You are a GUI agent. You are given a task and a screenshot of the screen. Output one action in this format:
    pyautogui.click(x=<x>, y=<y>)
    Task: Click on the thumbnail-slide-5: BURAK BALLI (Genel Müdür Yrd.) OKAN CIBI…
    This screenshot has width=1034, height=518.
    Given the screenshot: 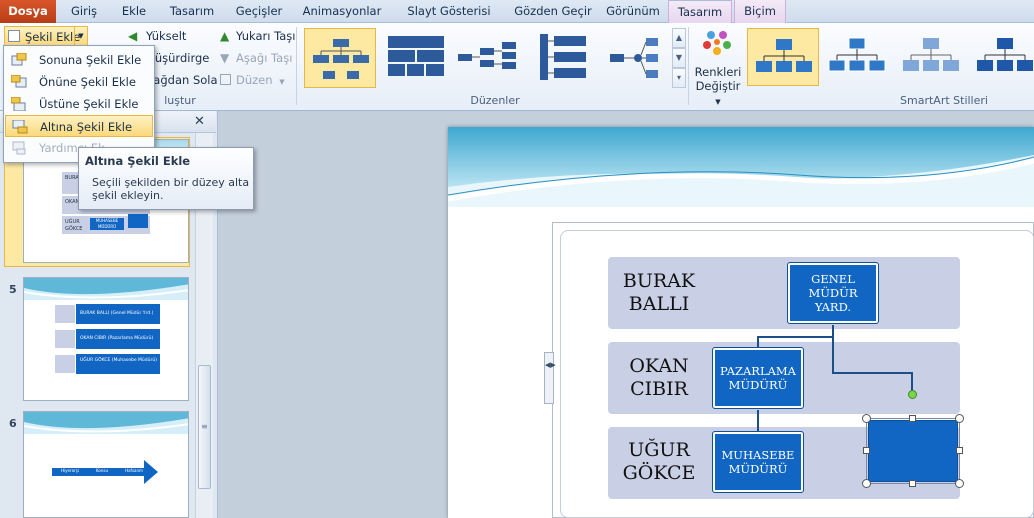 What is the action you would take?
    pyautogui.click(x=106, y=339)
    